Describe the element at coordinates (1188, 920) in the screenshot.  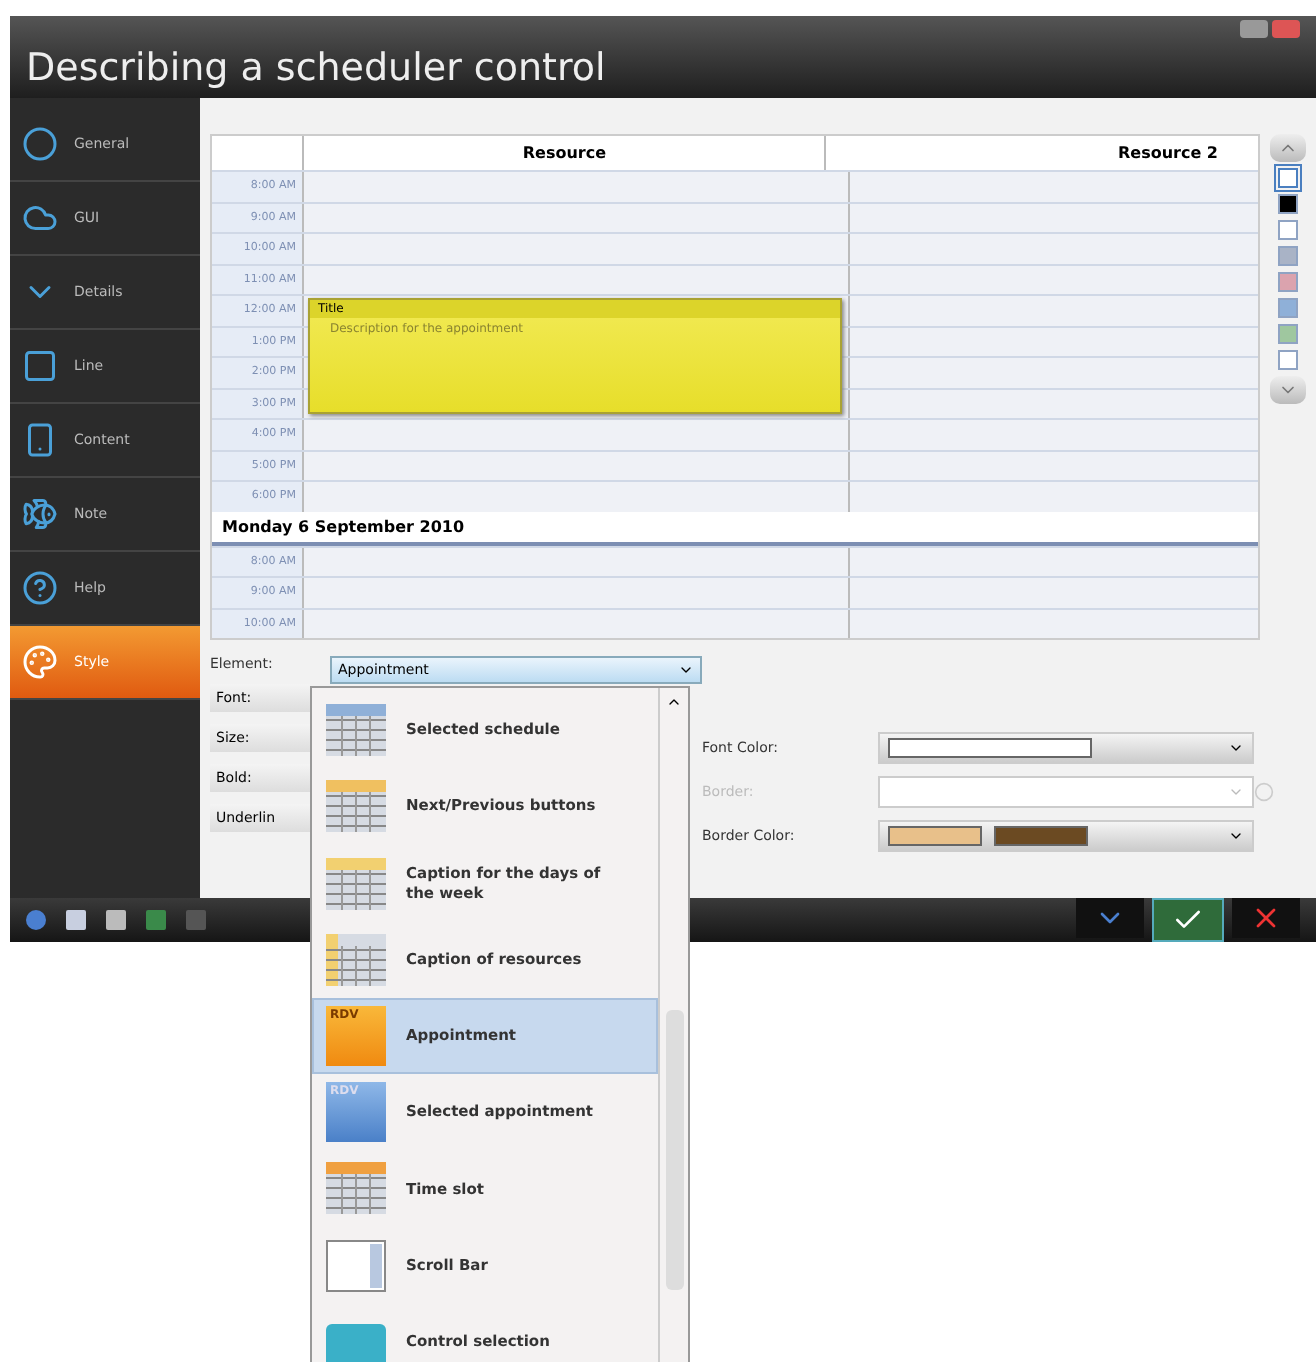
I see `confirm-button` at that location.